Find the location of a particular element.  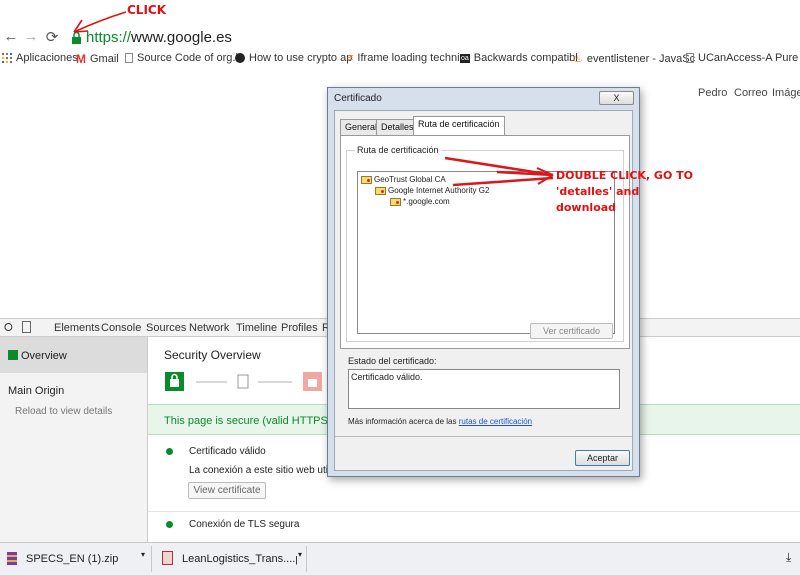

view-certificate-button: Ver certificado is located at coordinates (571, 331).